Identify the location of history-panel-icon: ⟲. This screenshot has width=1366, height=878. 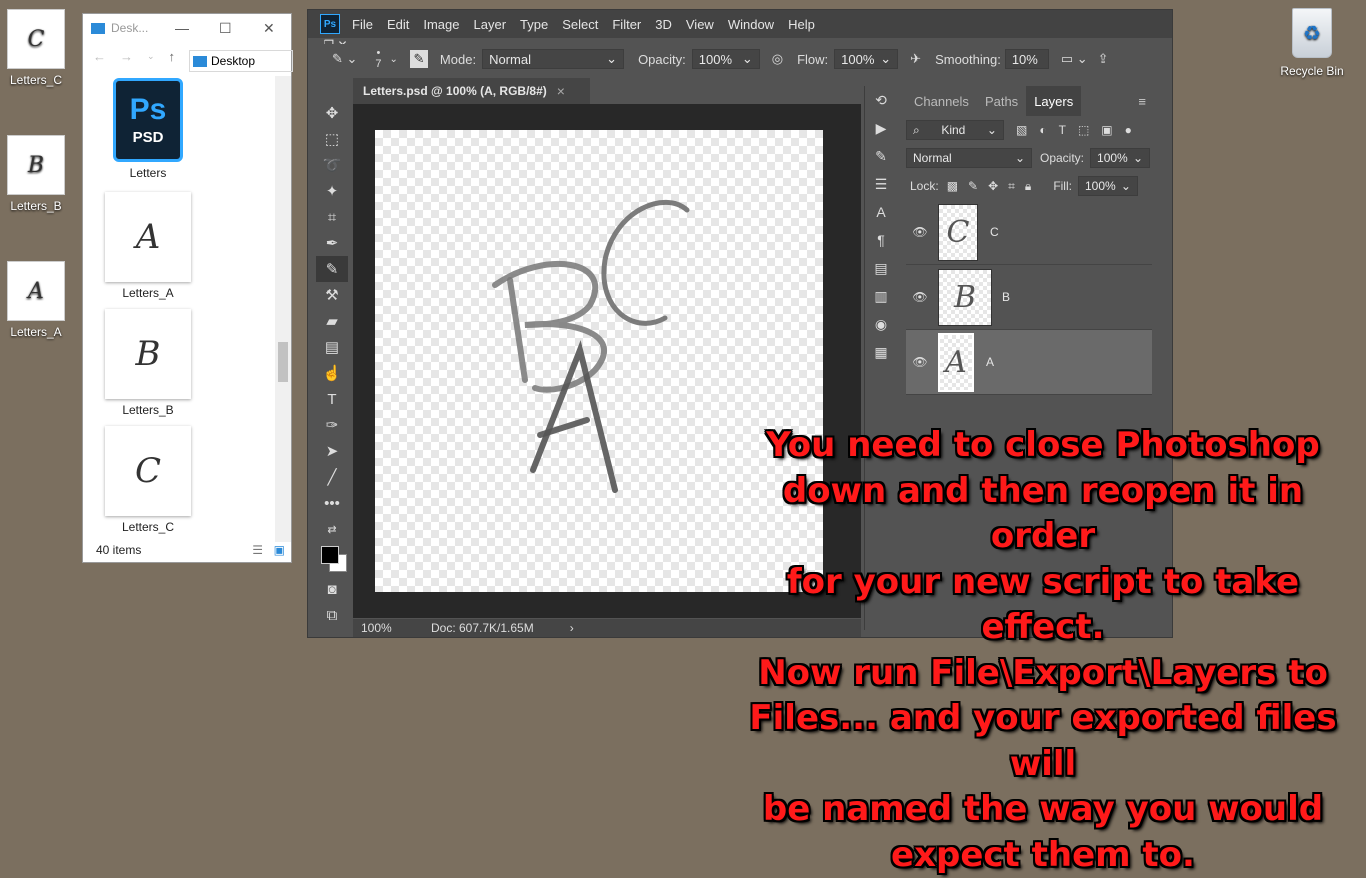
(881, 100).